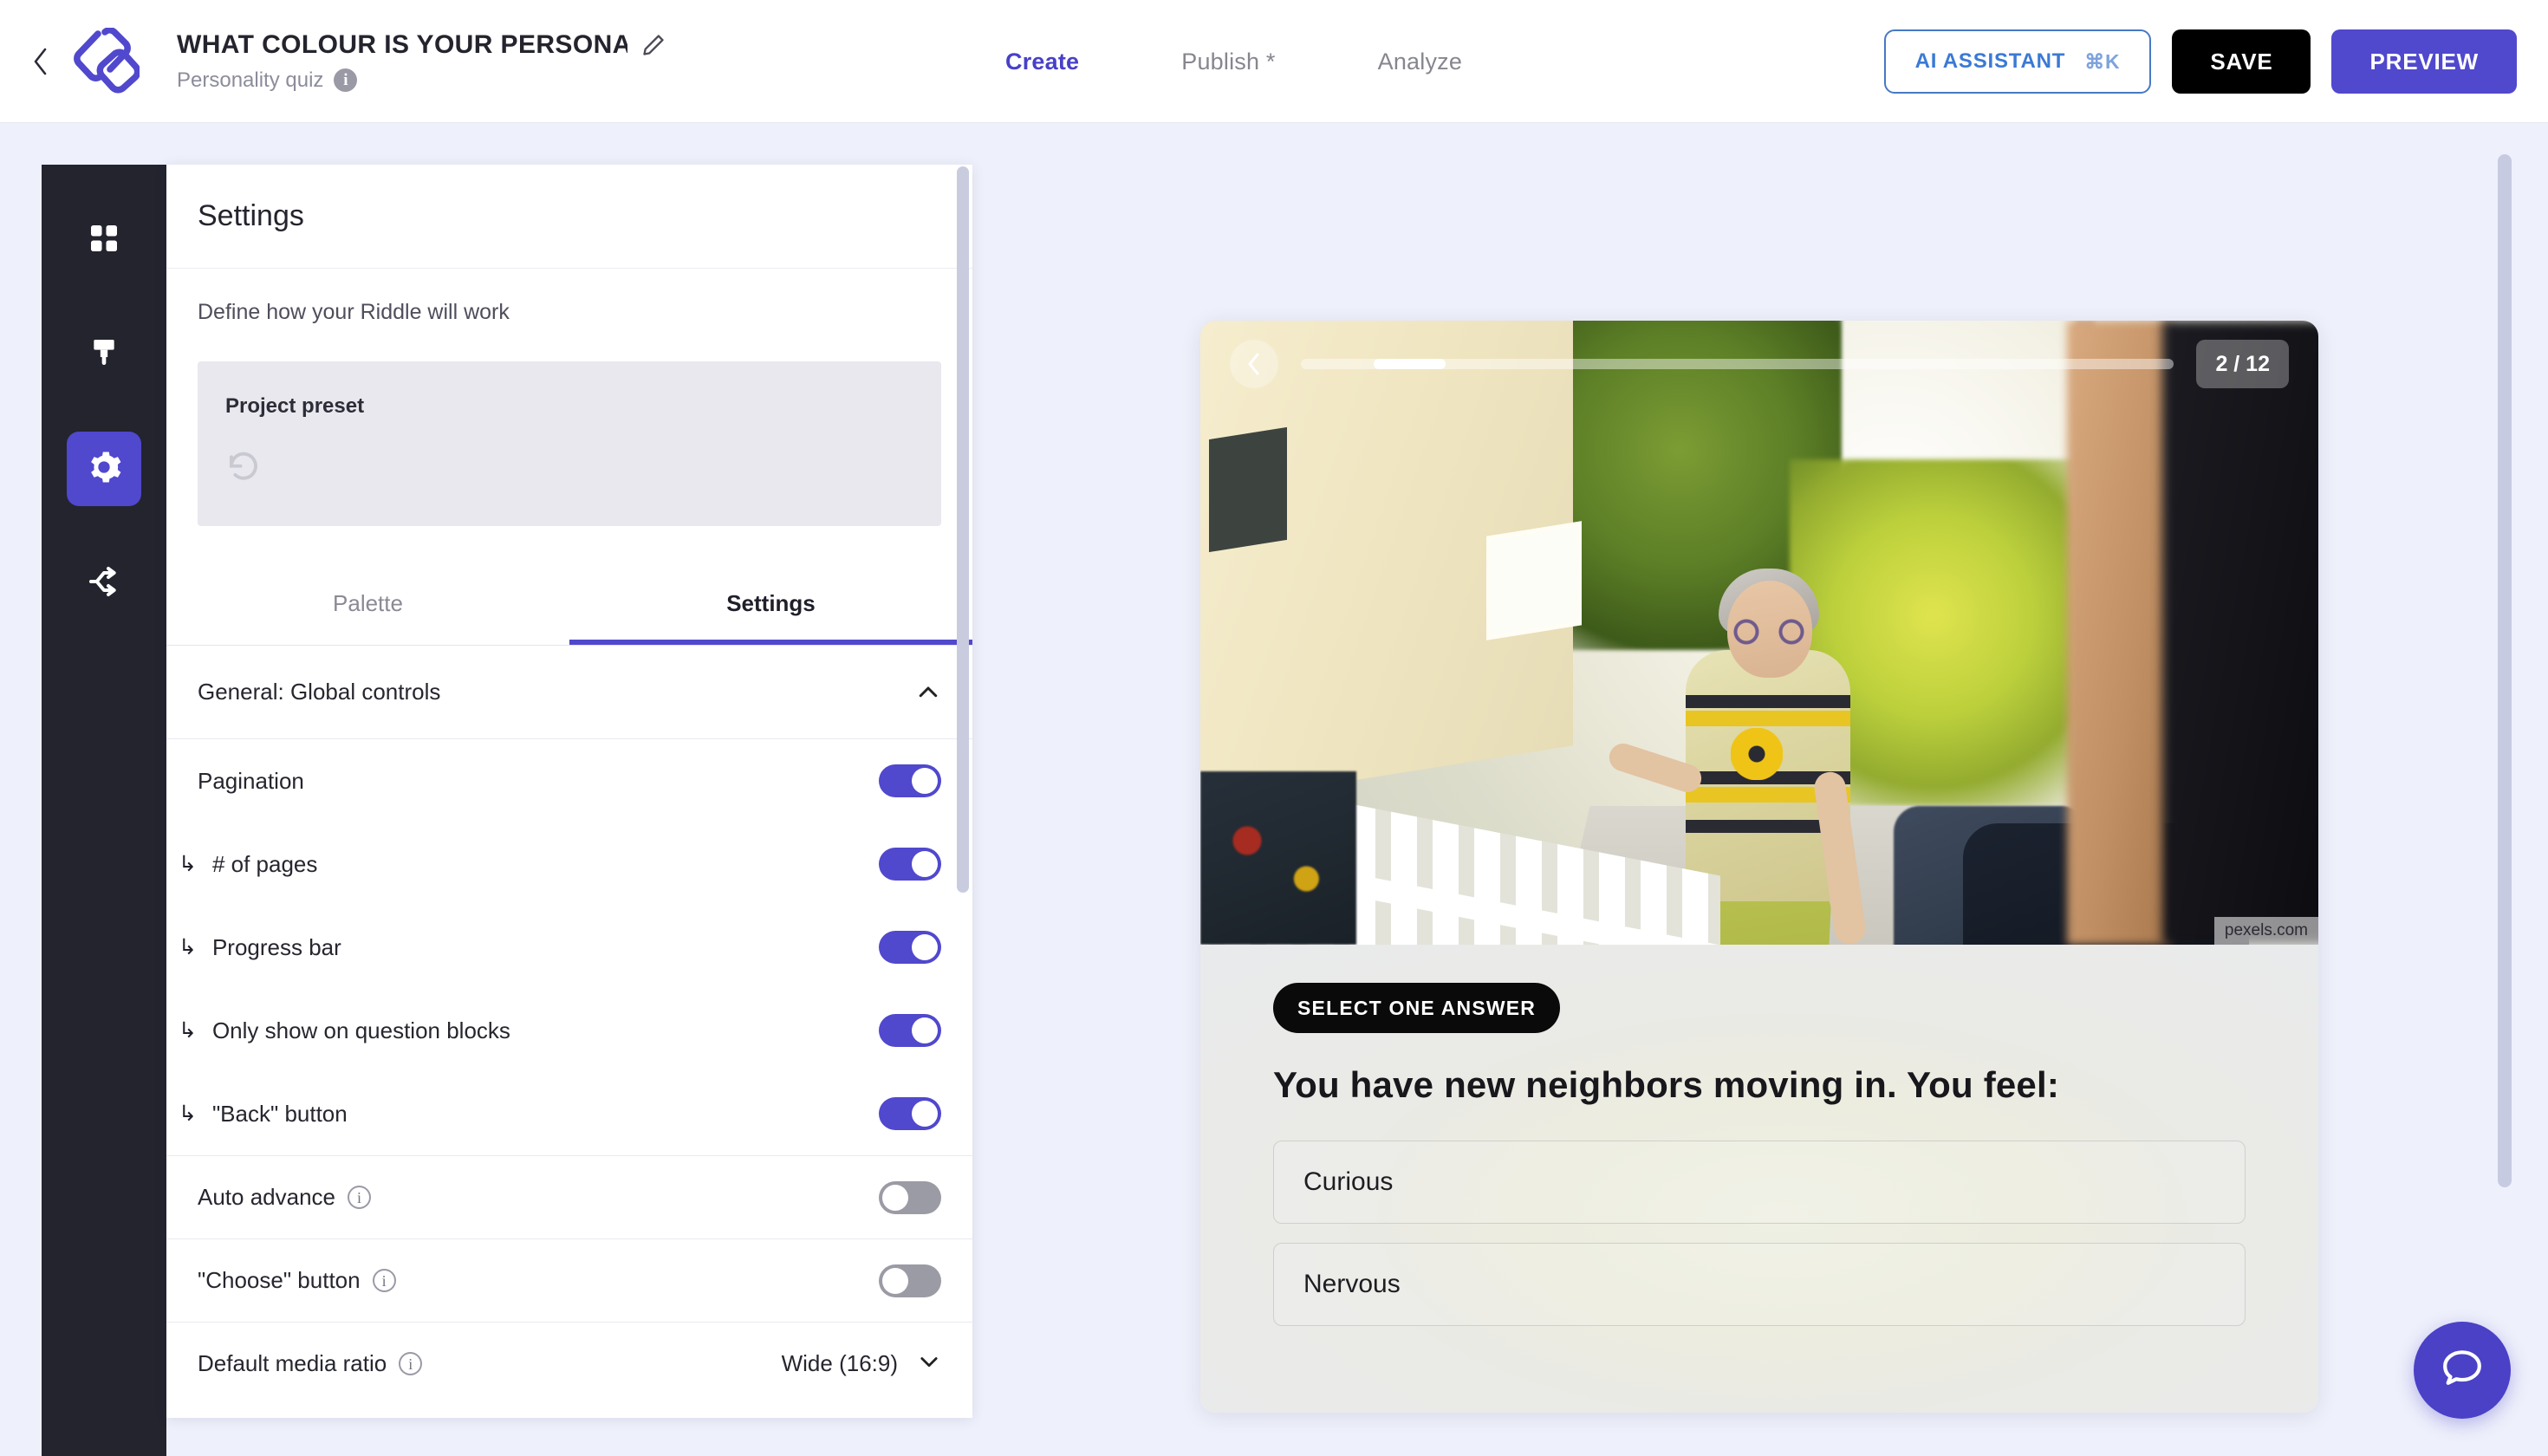  I want to click on paint-brush-icon, so click(104, 354).